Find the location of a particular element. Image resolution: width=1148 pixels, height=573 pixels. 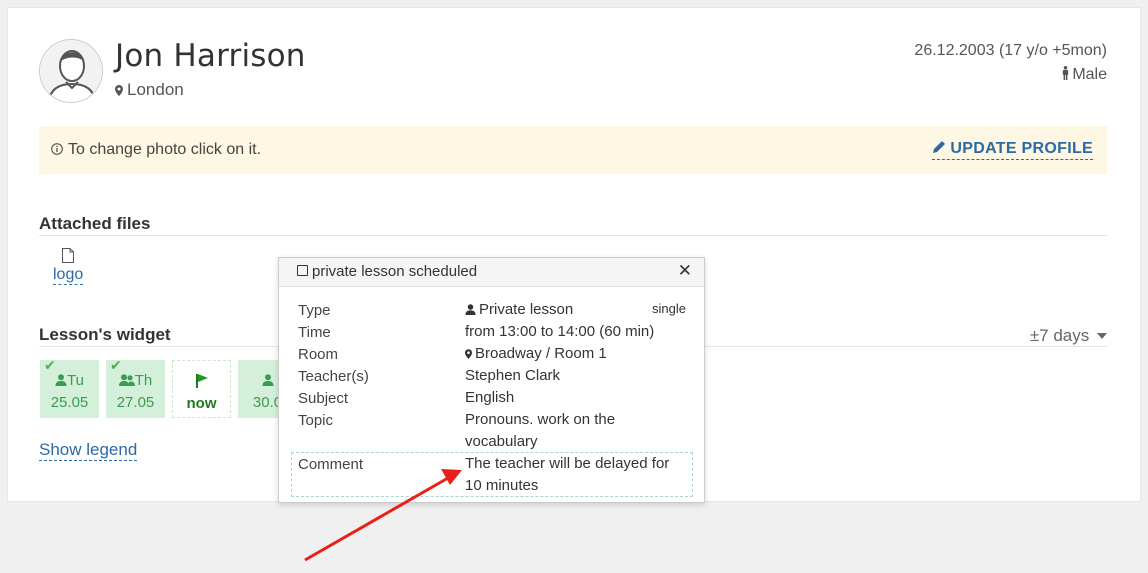

lesson-cell: ✔ Th 27.05 is located at coordinates (135, 387).